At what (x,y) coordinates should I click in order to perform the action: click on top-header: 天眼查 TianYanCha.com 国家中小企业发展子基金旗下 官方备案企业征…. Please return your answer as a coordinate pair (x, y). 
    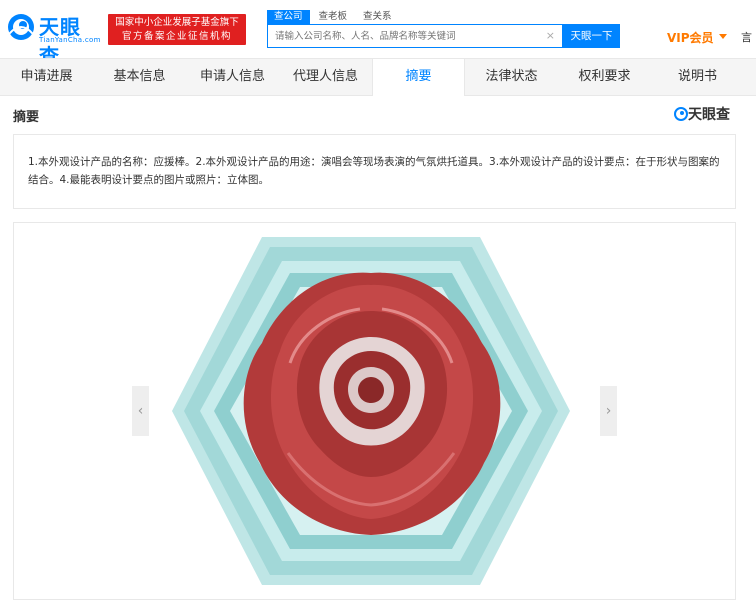
    Looking at the image, I should click on (378, 34).